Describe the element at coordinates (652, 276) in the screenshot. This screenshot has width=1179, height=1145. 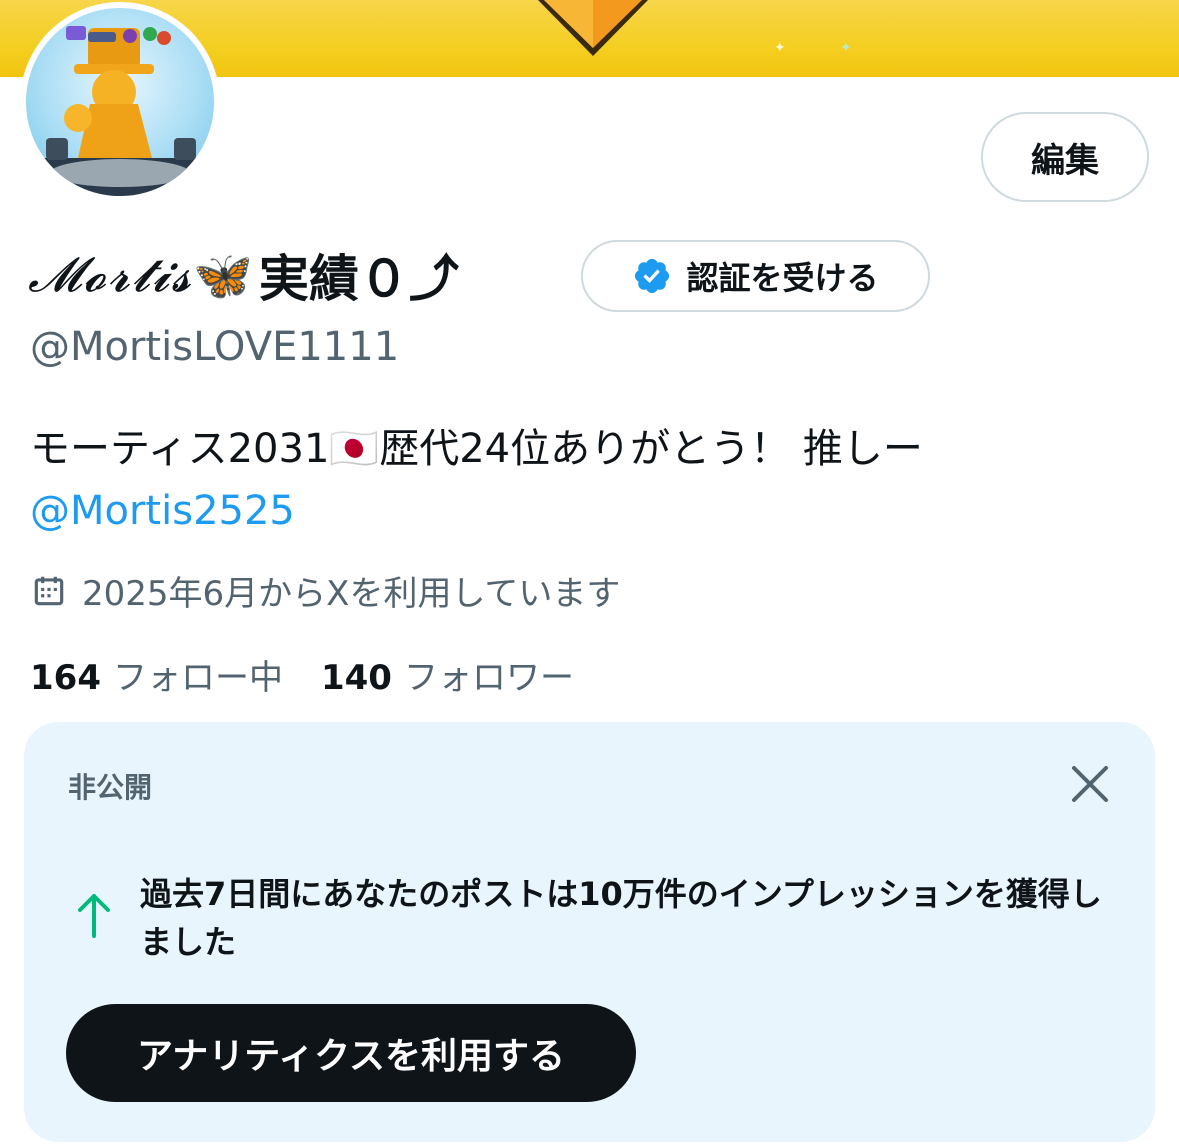
I see `verified-badge-icon` at that location.